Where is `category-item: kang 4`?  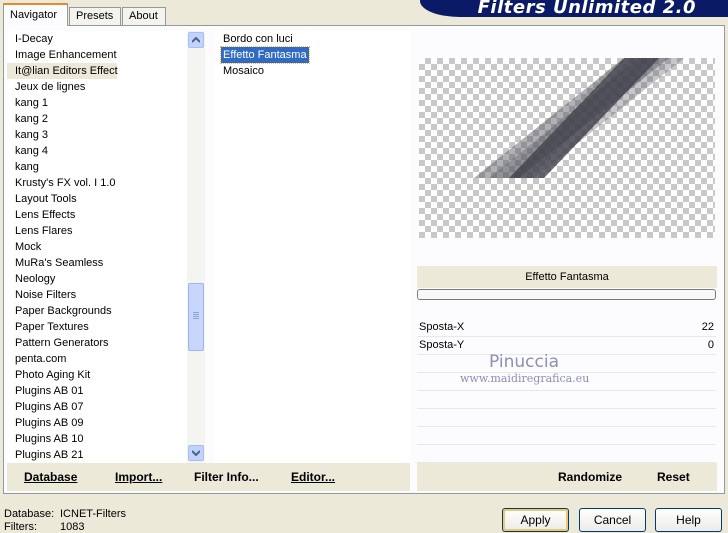
category-item: kang 4 is located at coordinates (97, 151).